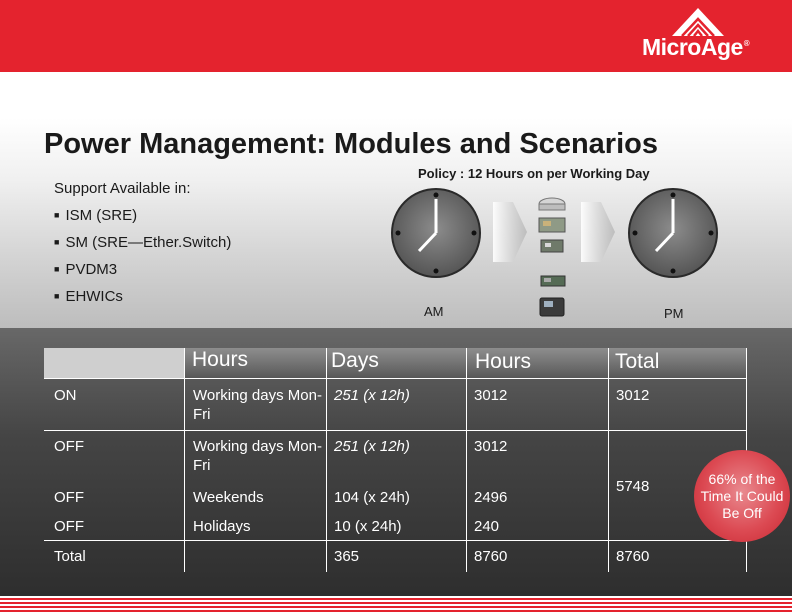 This screenshot has width=792, height=612. What do you see at coordinates (143, 242) in the screenshot?
I see `support-item: ■ SM (SRE—Ether.Switch)` at bounding box center [143, 242].